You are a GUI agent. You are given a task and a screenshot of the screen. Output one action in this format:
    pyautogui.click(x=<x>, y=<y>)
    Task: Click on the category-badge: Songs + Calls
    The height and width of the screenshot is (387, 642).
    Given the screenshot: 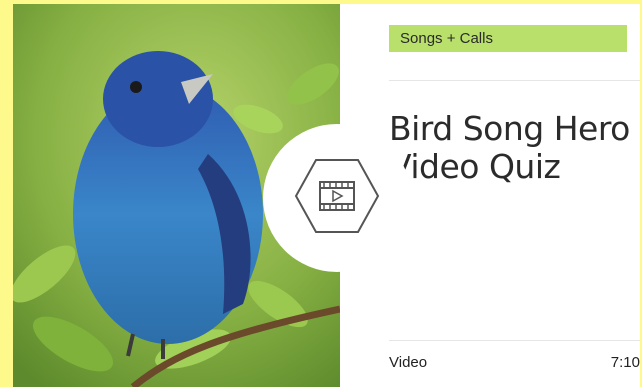 What is the action you would take?
    pyautogui.click(x=508, y=38)
    